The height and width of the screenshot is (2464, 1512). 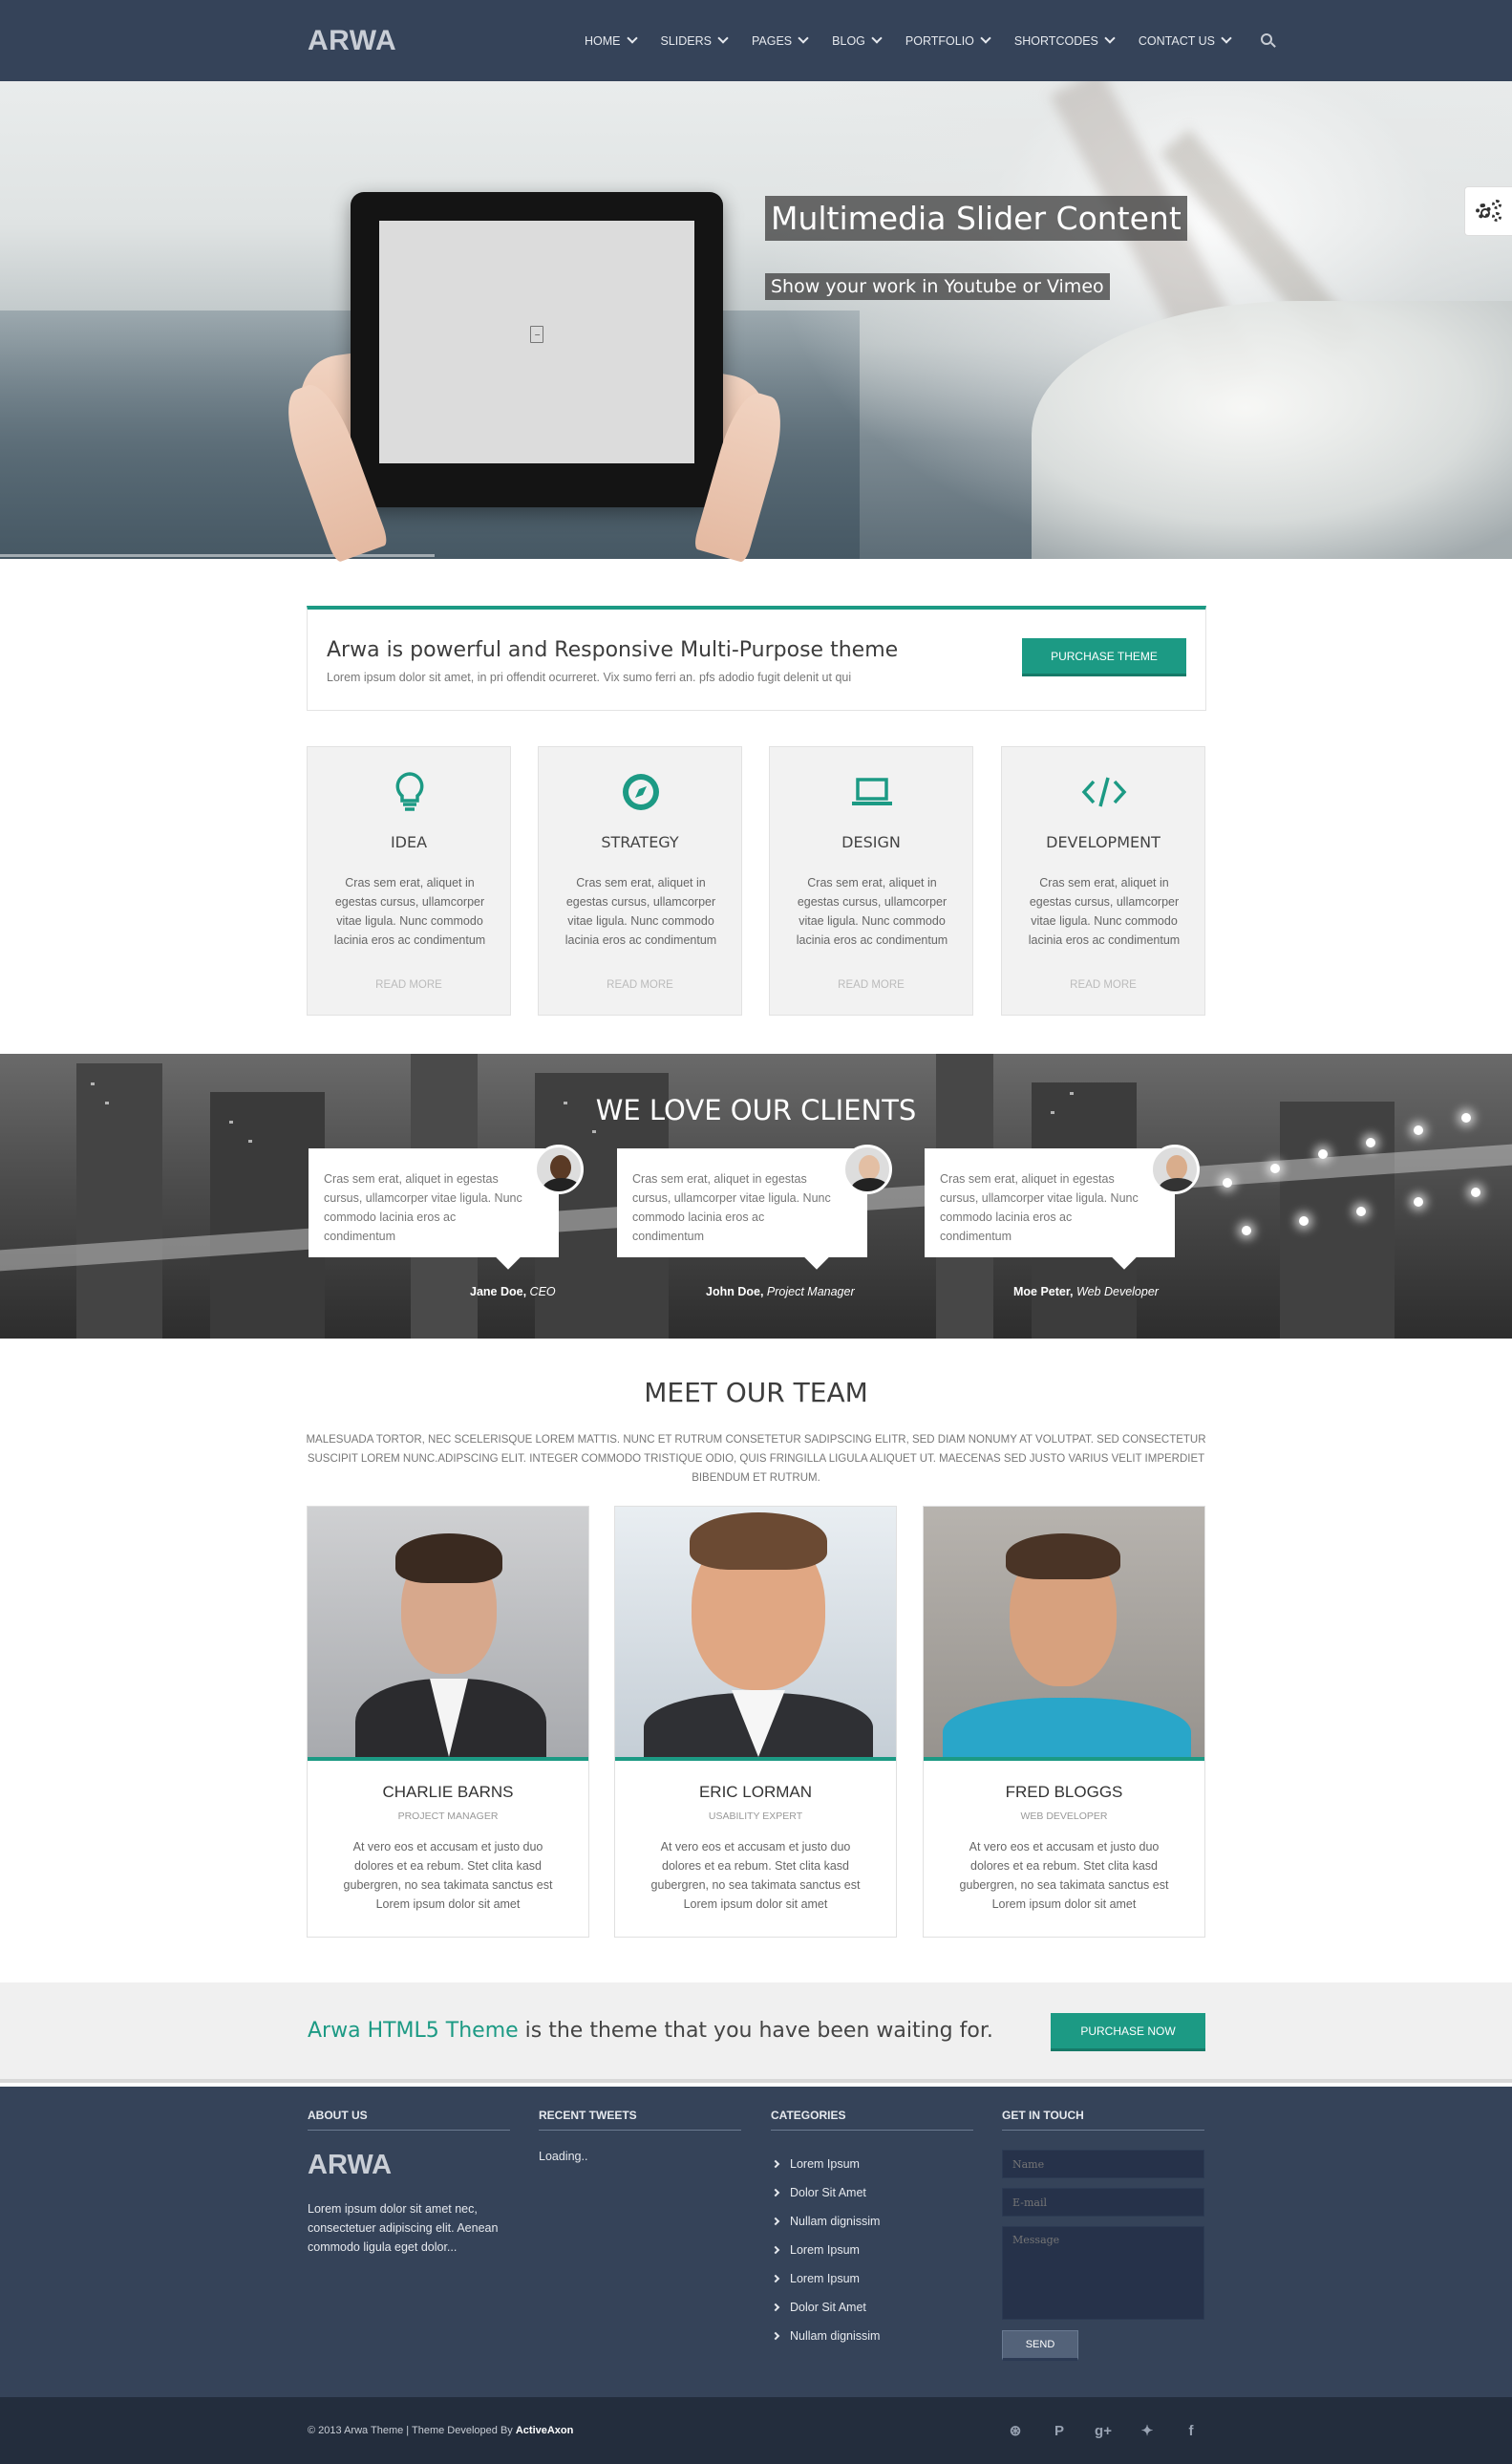 I want to click on google-plus-icon: g+, so click(x=1103, y=2430).